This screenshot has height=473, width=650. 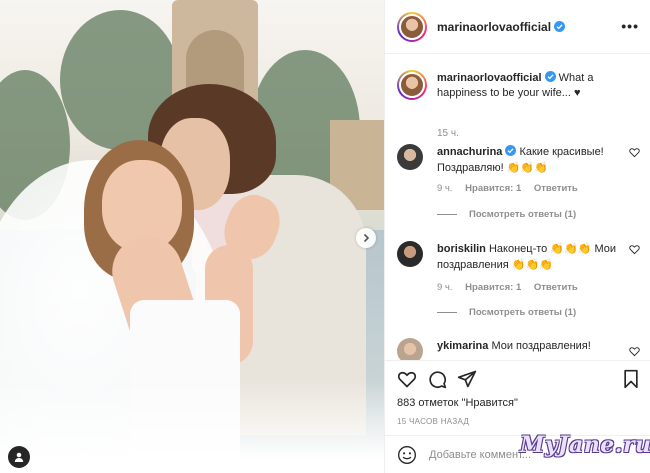 What do you see at coordinates (462, 346) in the screenshot?
I see `comment-username: ykimarina` at bounding box center [462, 346].